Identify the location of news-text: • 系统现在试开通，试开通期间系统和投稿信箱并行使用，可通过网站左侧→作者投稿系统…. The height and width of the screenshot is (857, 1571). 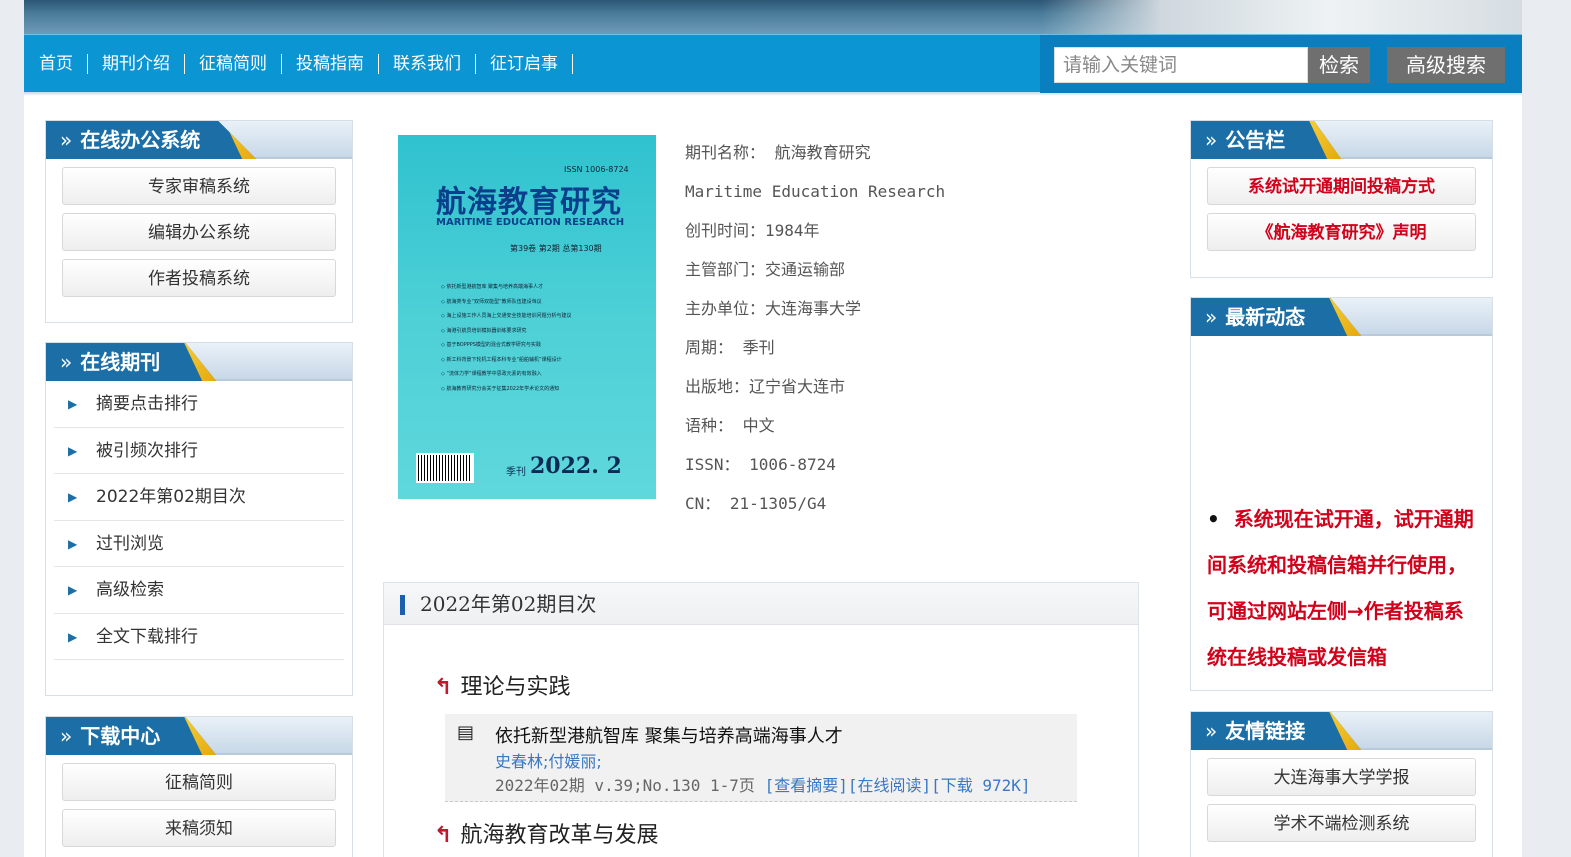
(1343, 588).